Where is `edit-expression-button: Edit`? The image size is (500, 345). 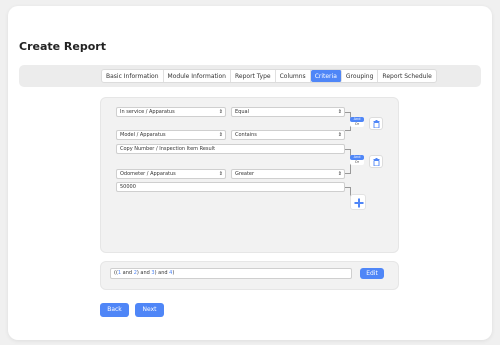 edit-expression-button: Edit is located at coordinates (372, 273).